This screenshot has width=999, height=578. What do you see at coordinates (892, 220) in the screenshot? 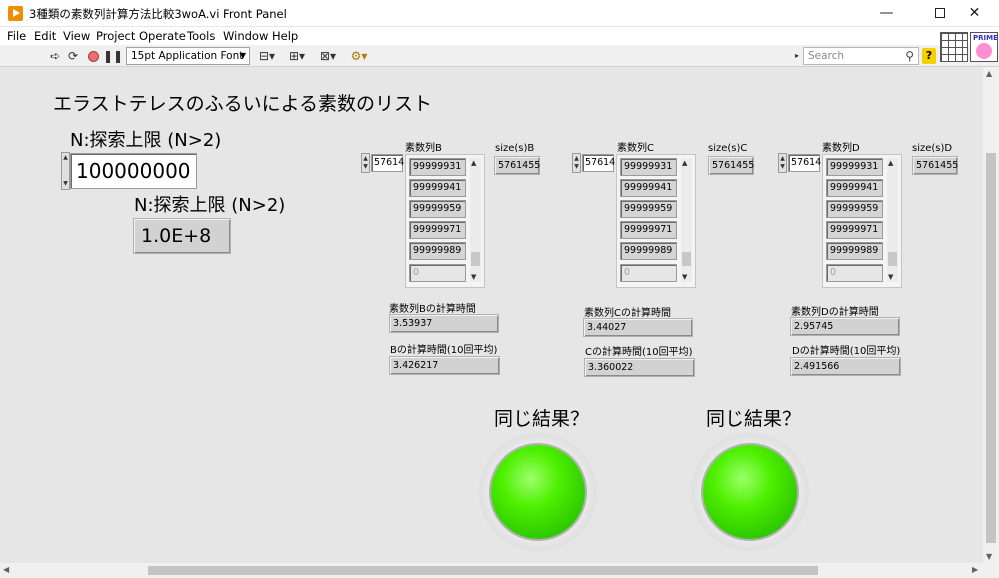
I see `array-d-scrollbar: ▲ ▼` at bounding box center [892, 220].